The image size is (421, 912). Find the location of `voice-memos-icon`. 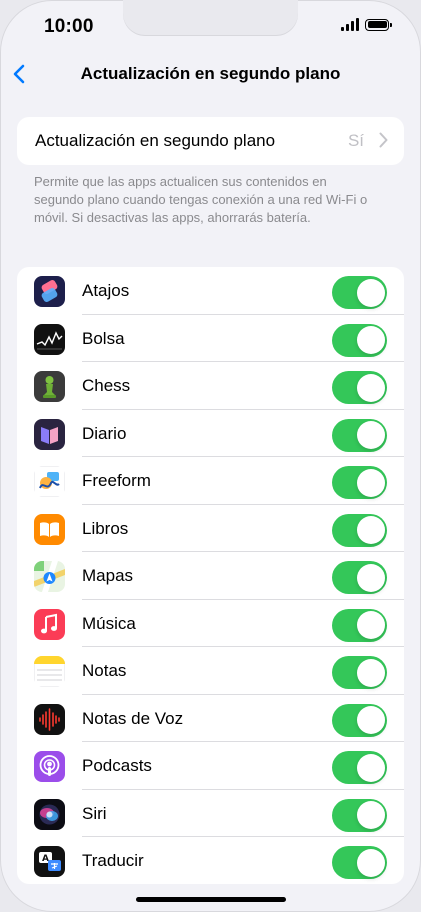

voice-memos-icon is located at coordinates (49, 719).